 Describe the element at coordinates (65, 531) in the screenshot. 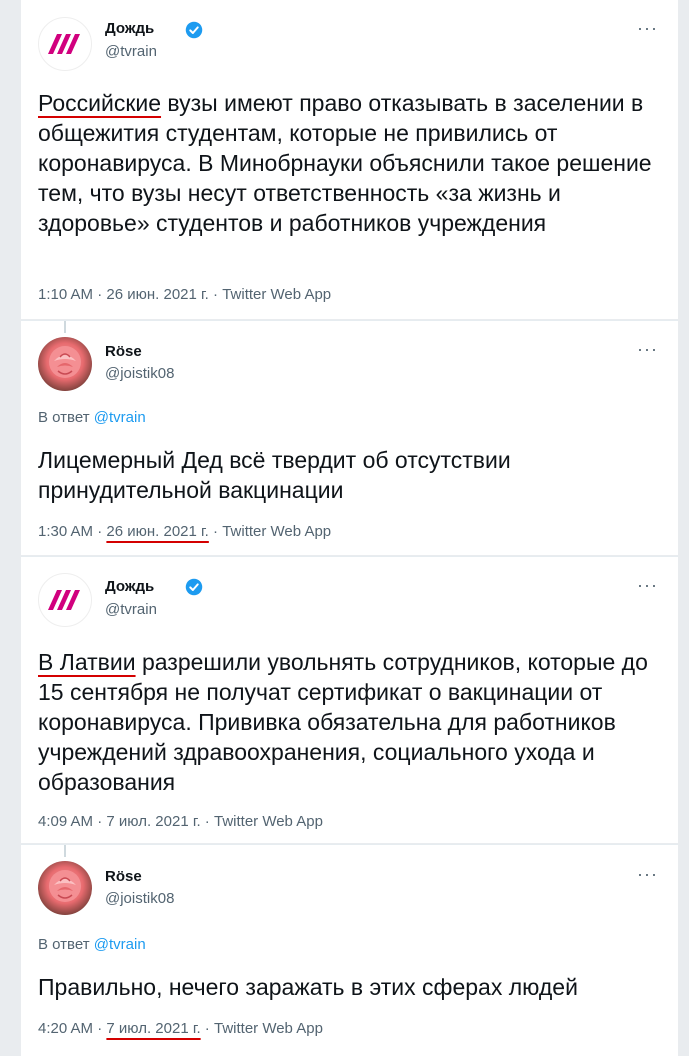

I see `tweet-time: 1:30 AM` at that location.